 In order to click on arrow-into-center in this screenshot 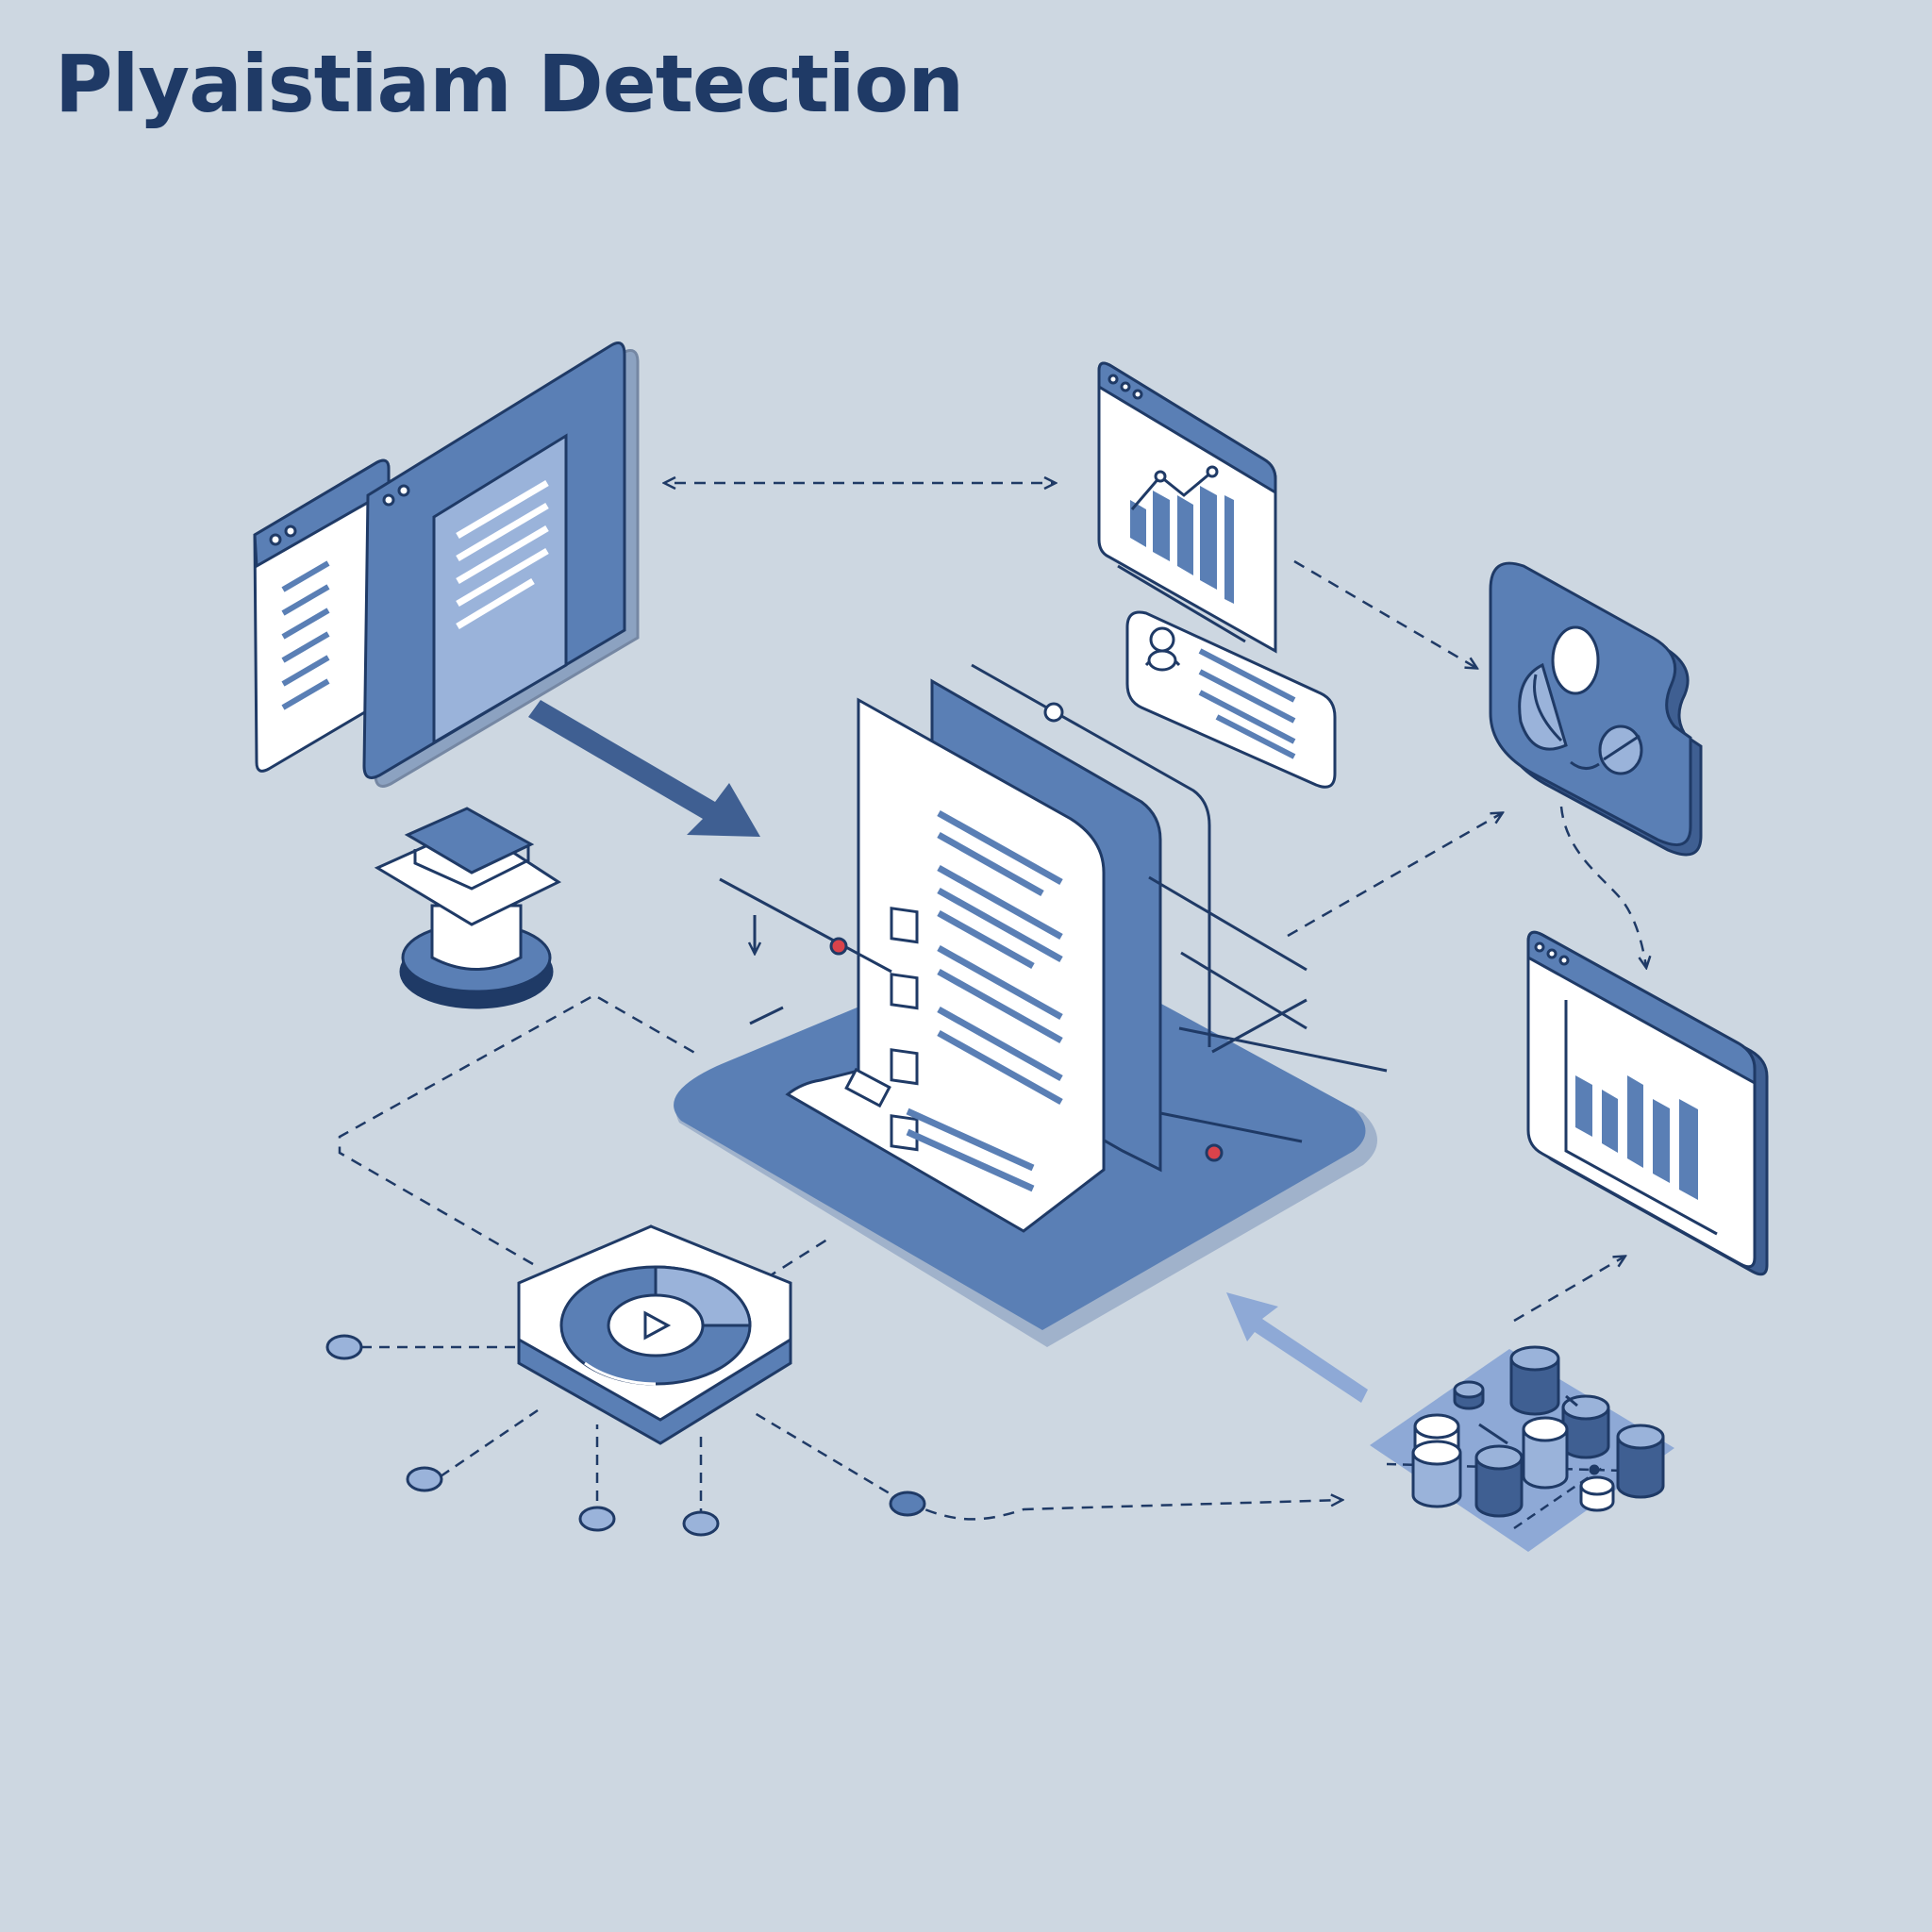, I will do `click(644, 768)`.